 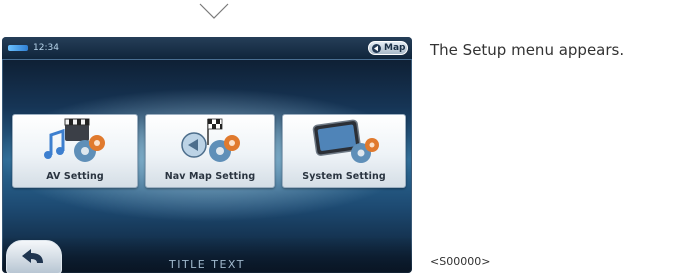 I want to click on chevron-down-icon, so click(x=214, y=11).